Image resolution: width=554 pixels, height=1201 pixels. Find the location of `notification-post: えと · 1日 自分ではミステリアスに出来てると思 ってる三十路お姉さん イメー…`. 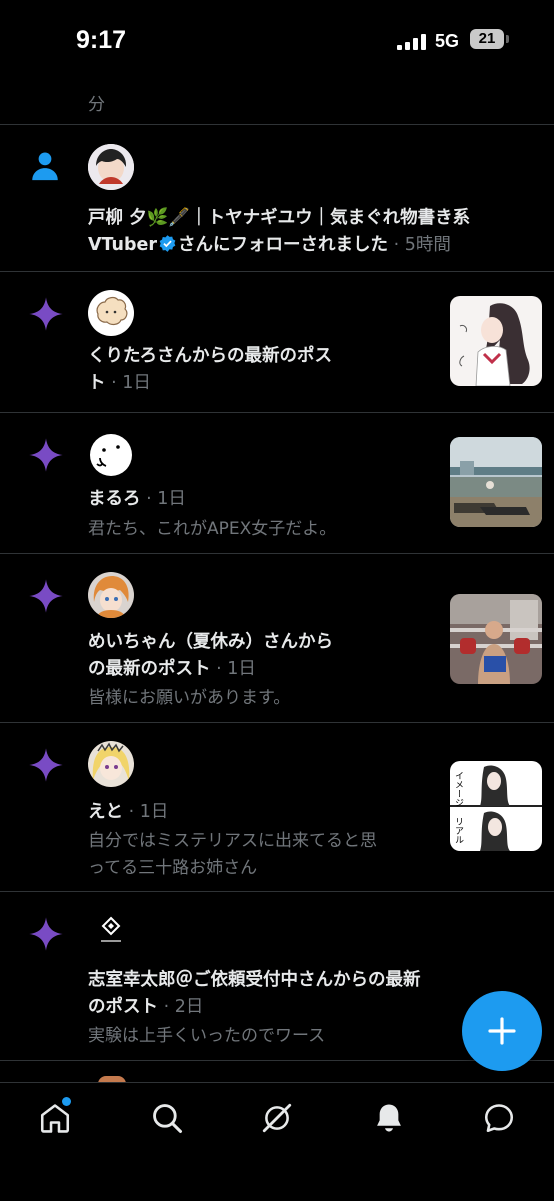

notification-post: えと · 1日 自分ではミステリアスに出来てると思 ってる三十路お姉さん イメー… is located at coordinates (277, 807).